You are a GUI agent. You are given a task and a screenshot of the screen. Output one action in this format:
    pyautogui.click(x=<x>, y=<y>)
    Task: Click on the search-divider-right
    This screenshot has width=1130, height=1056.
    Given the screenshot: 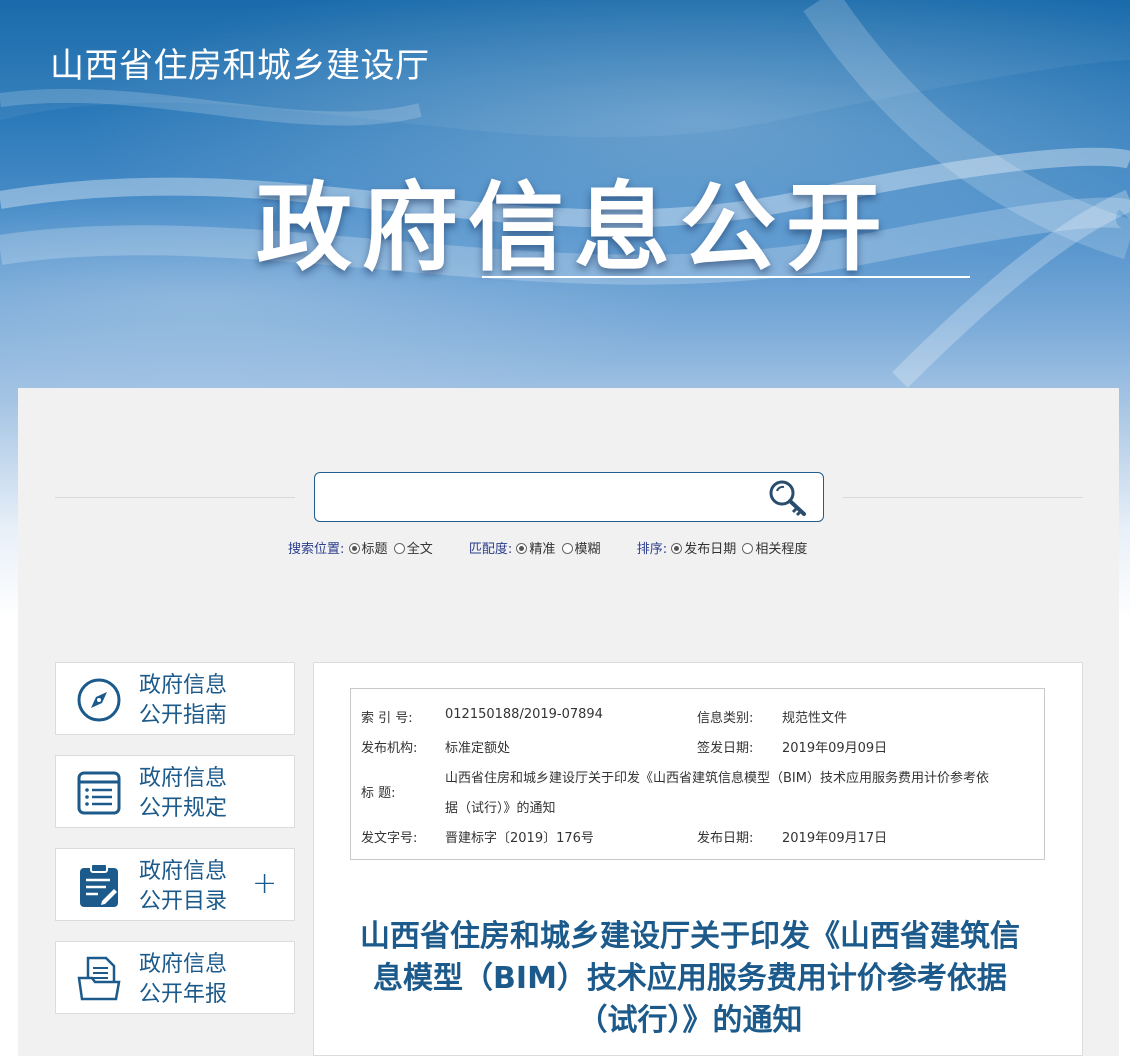 What is the action you would take?
    pyautogui.click(x=963, y=497)
    